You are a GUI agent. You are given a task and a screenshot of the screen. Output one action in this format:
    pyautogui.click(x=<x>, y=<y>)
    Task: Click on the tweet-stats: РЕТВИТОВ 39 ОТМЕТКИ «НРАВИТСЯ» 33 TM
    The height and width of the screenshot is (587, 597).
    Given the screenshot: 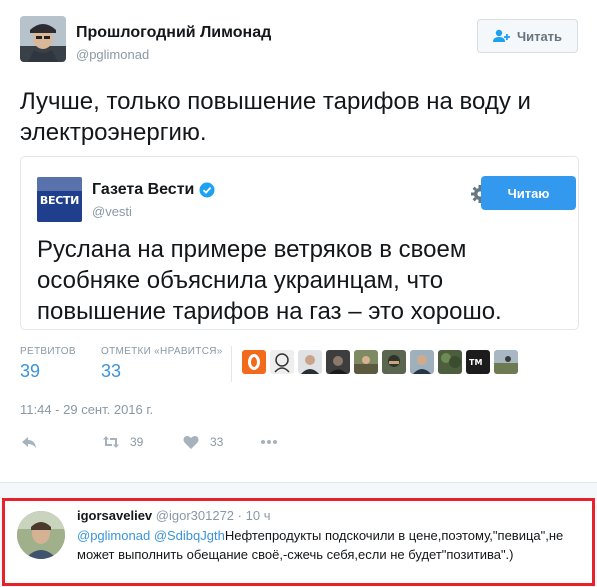 What is the action you would take?
    pyautogui.click(x=300, y=366)
    